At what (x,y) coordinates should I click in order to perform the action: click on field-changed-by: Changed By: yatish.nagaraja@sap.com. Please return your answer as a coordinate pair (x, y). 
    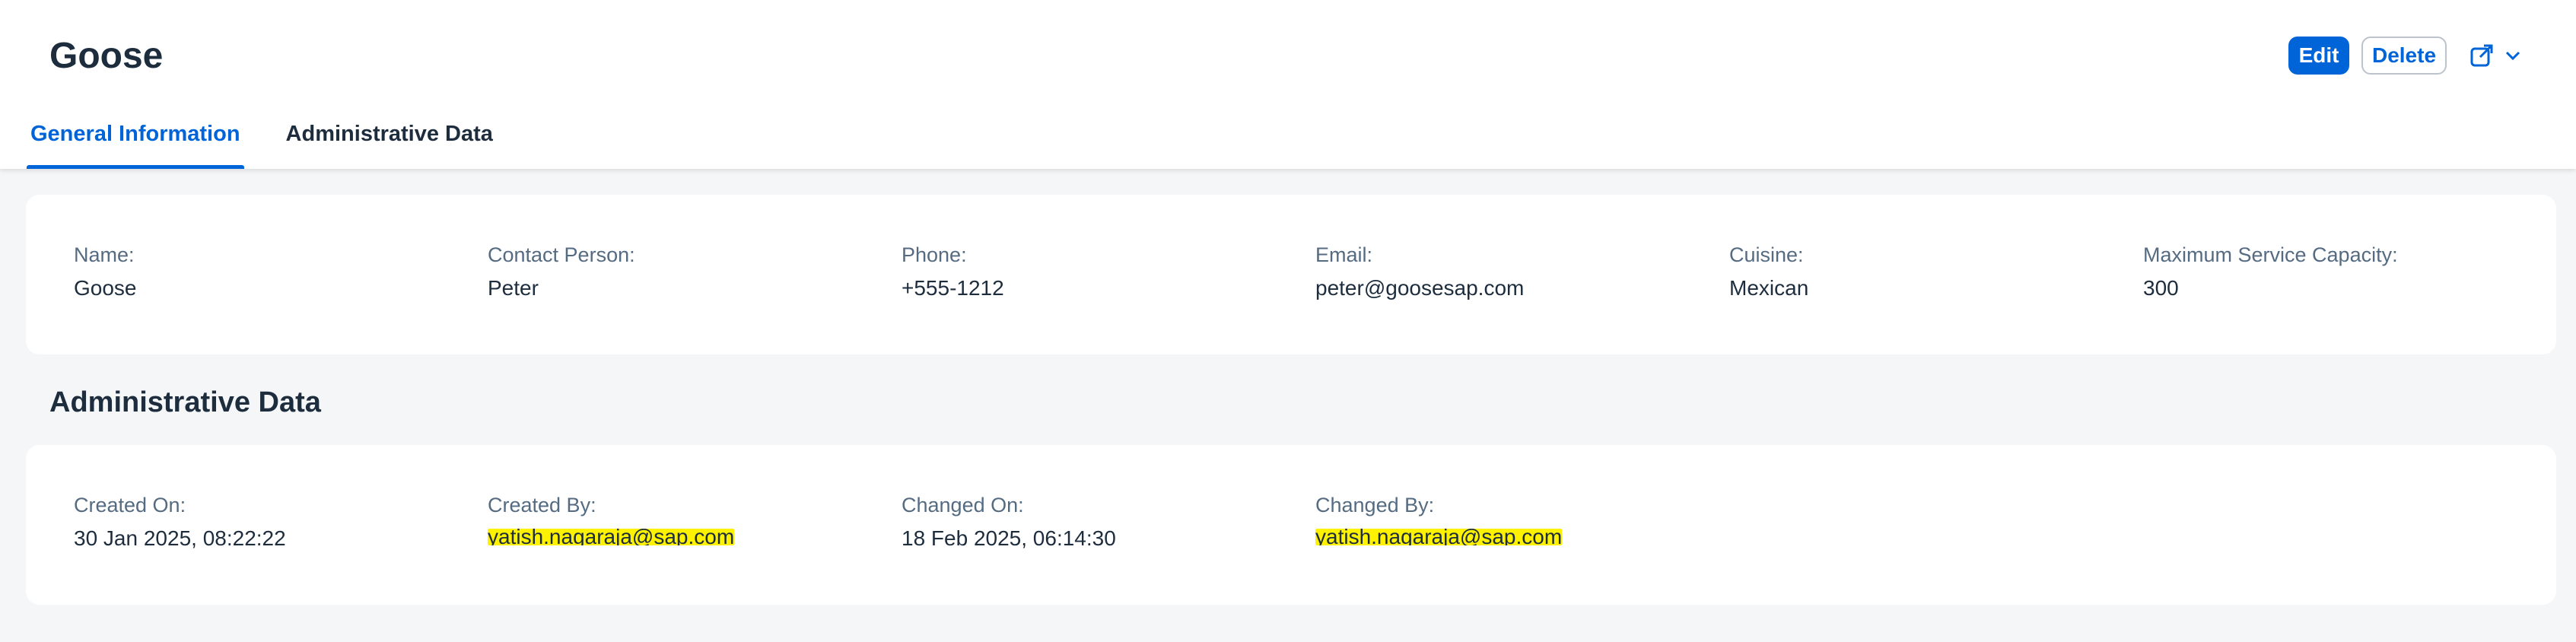
    Looking at the image, I should click on (1439, 522).